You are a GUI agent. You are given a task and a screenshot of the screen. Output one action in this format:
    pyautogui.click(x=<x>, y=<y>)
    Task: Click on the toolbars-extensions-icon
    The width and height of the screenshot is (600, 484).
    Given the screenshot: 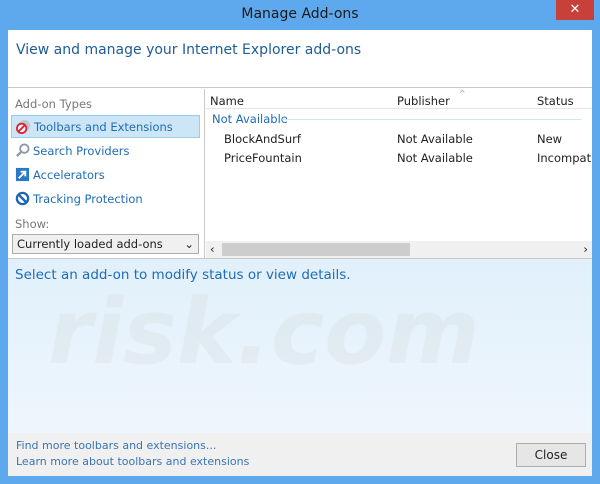 What is the action you would take?
    pyautogui.click(x=23, y=126)
    